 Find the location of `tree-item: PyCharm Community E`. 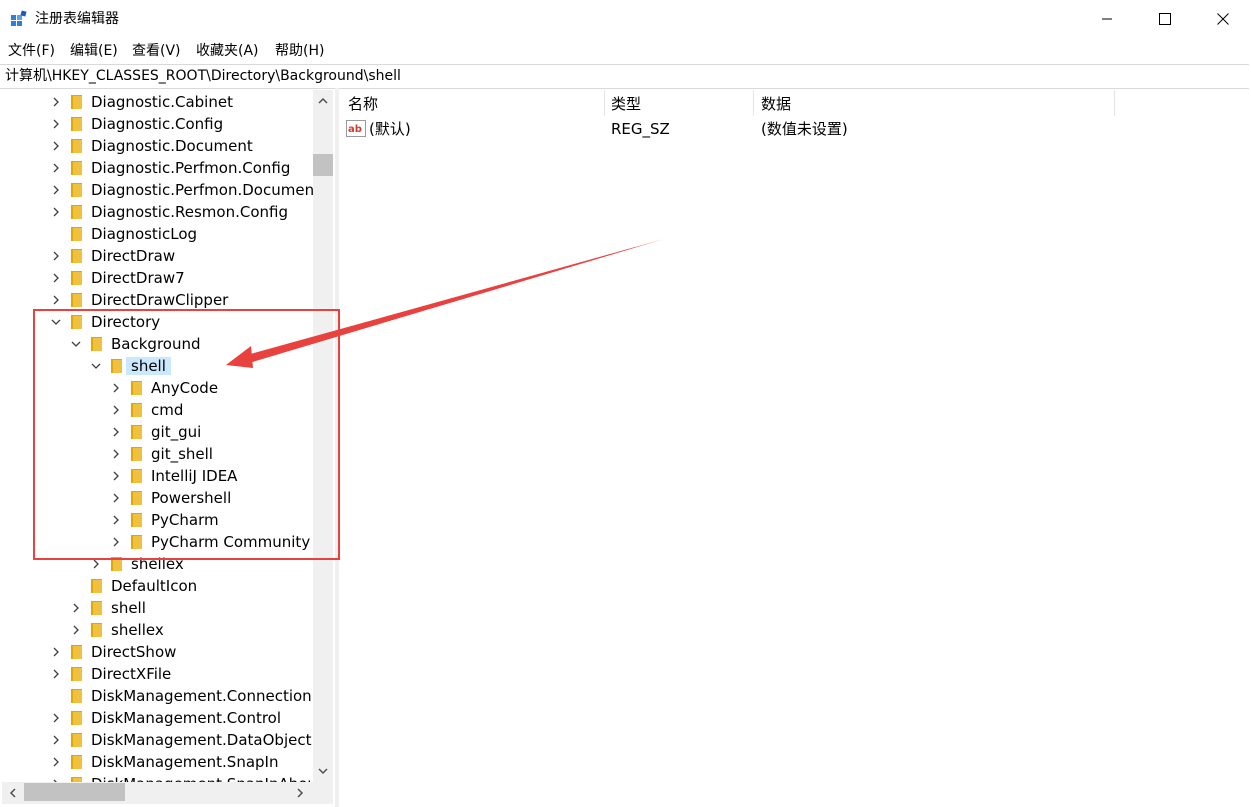

tree-item: PyCharm Community E is located at coordinates (163, 542).